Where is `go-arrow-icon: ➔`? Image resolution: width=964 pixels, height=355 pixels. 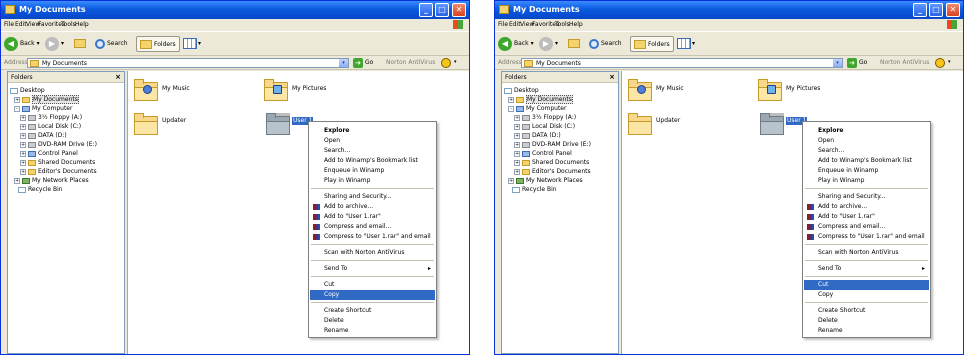
go-arrow-icon: ➔ is located at coordinates (358, 63).